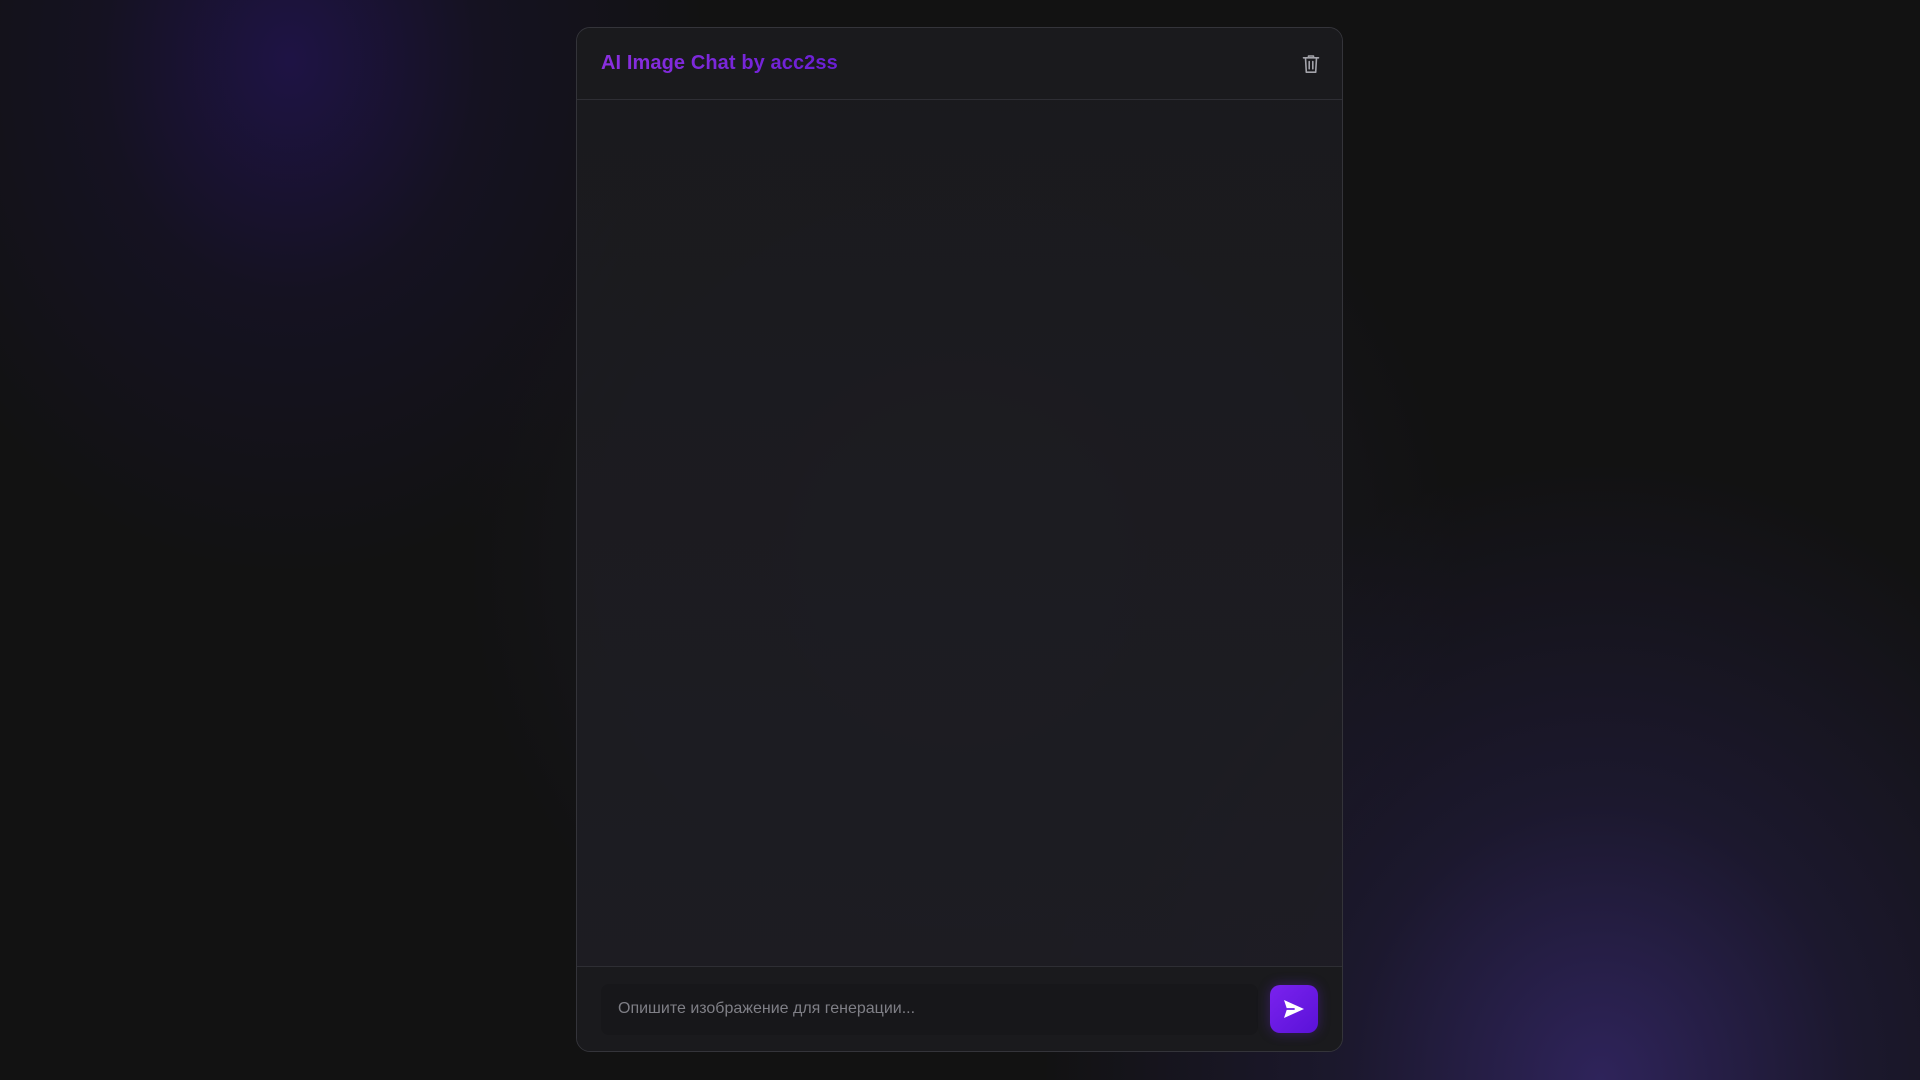 This screenshot has height=1080, width=1920. Describe the element at coordinates (929, 1009) in the screenshot. I see `prompt-input` at that location.